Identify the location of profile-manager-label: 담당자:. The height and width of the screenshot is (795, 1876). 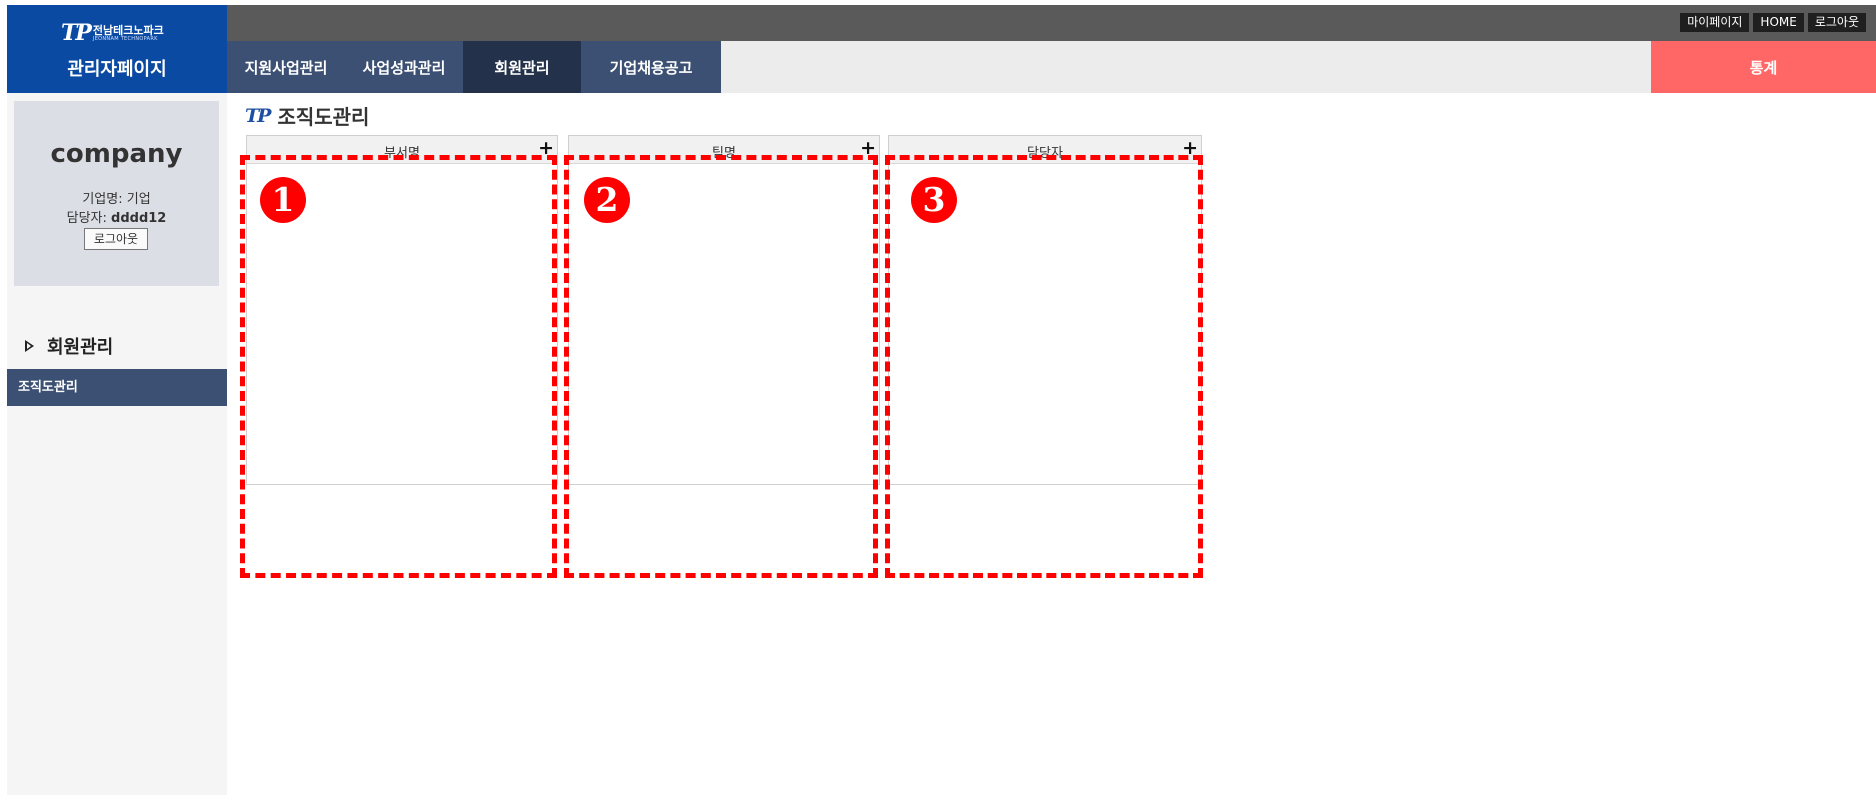
(89, 218).